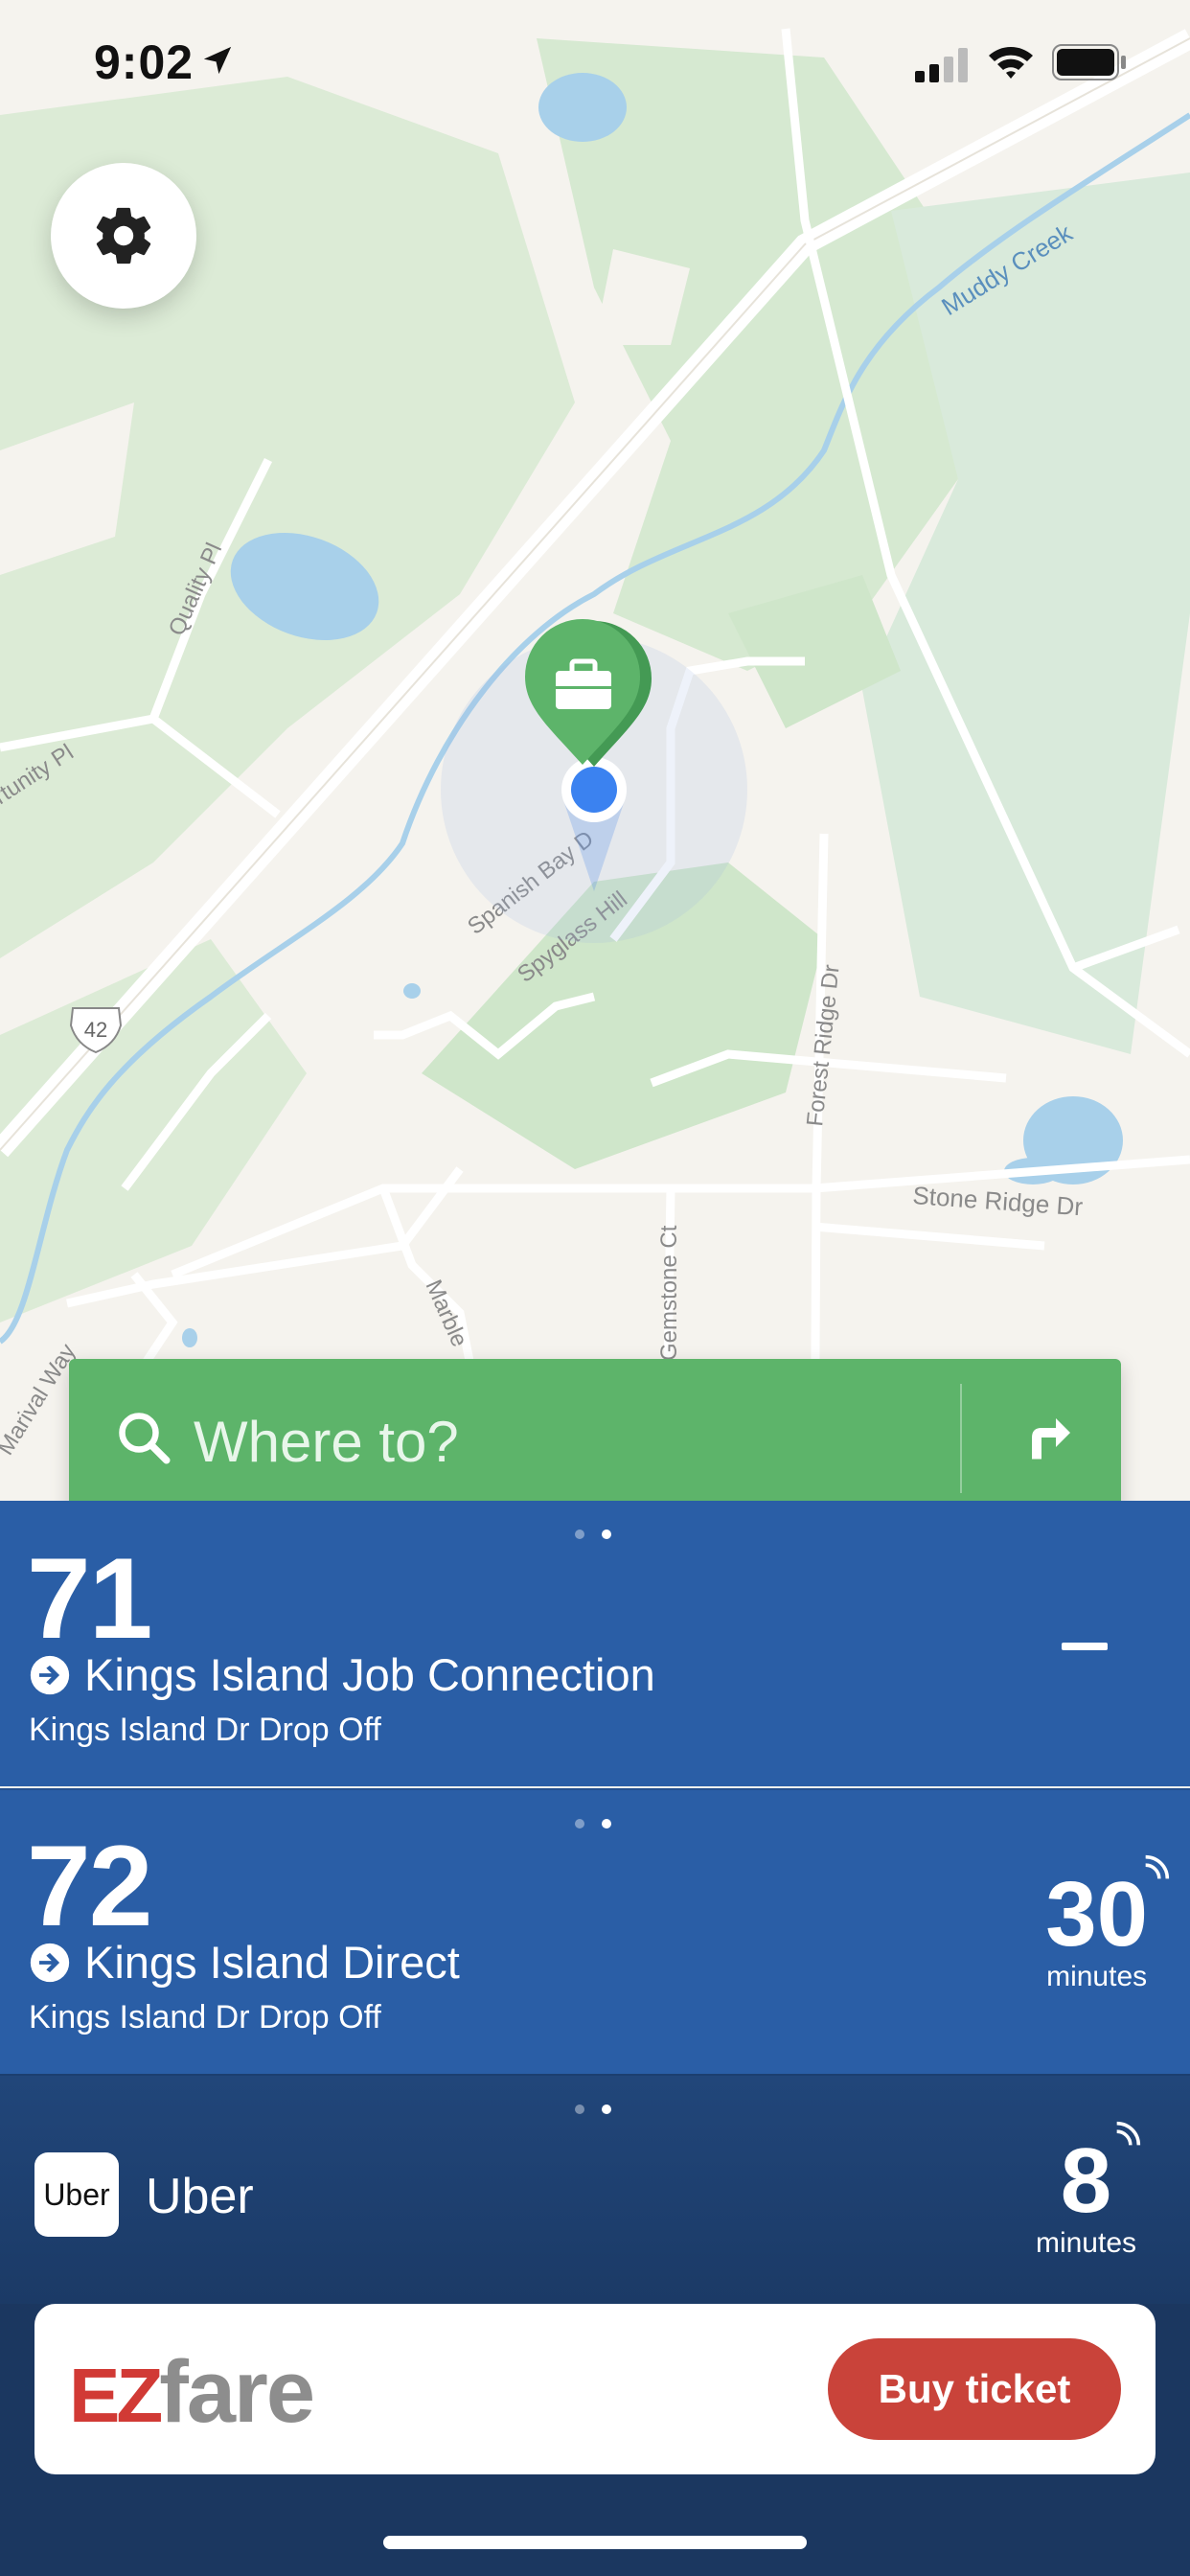  What do you see at coordinates (218, 60) in the screenshot?
I see `location-arrow-icon` at bounding box center [218, 60].